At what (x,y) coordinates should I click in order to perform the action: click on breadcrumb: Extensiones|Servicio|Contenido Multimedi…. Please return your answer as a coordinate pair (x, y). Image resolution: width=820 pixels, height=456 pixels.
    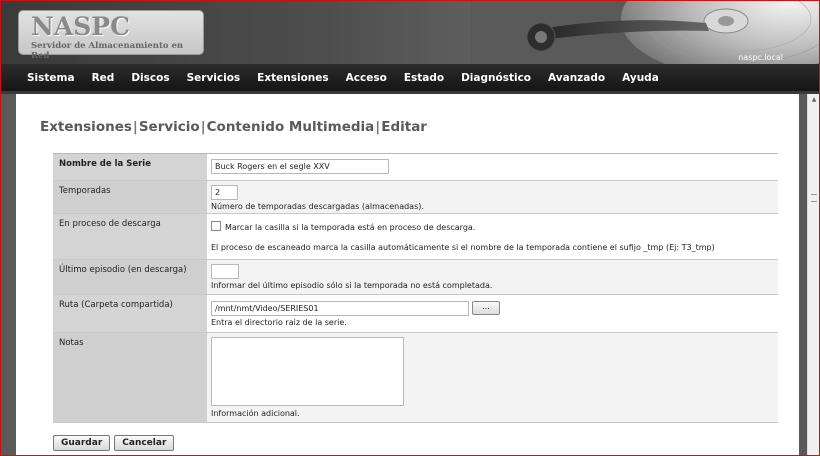
    Looking at the image, I should click on (233, 127).